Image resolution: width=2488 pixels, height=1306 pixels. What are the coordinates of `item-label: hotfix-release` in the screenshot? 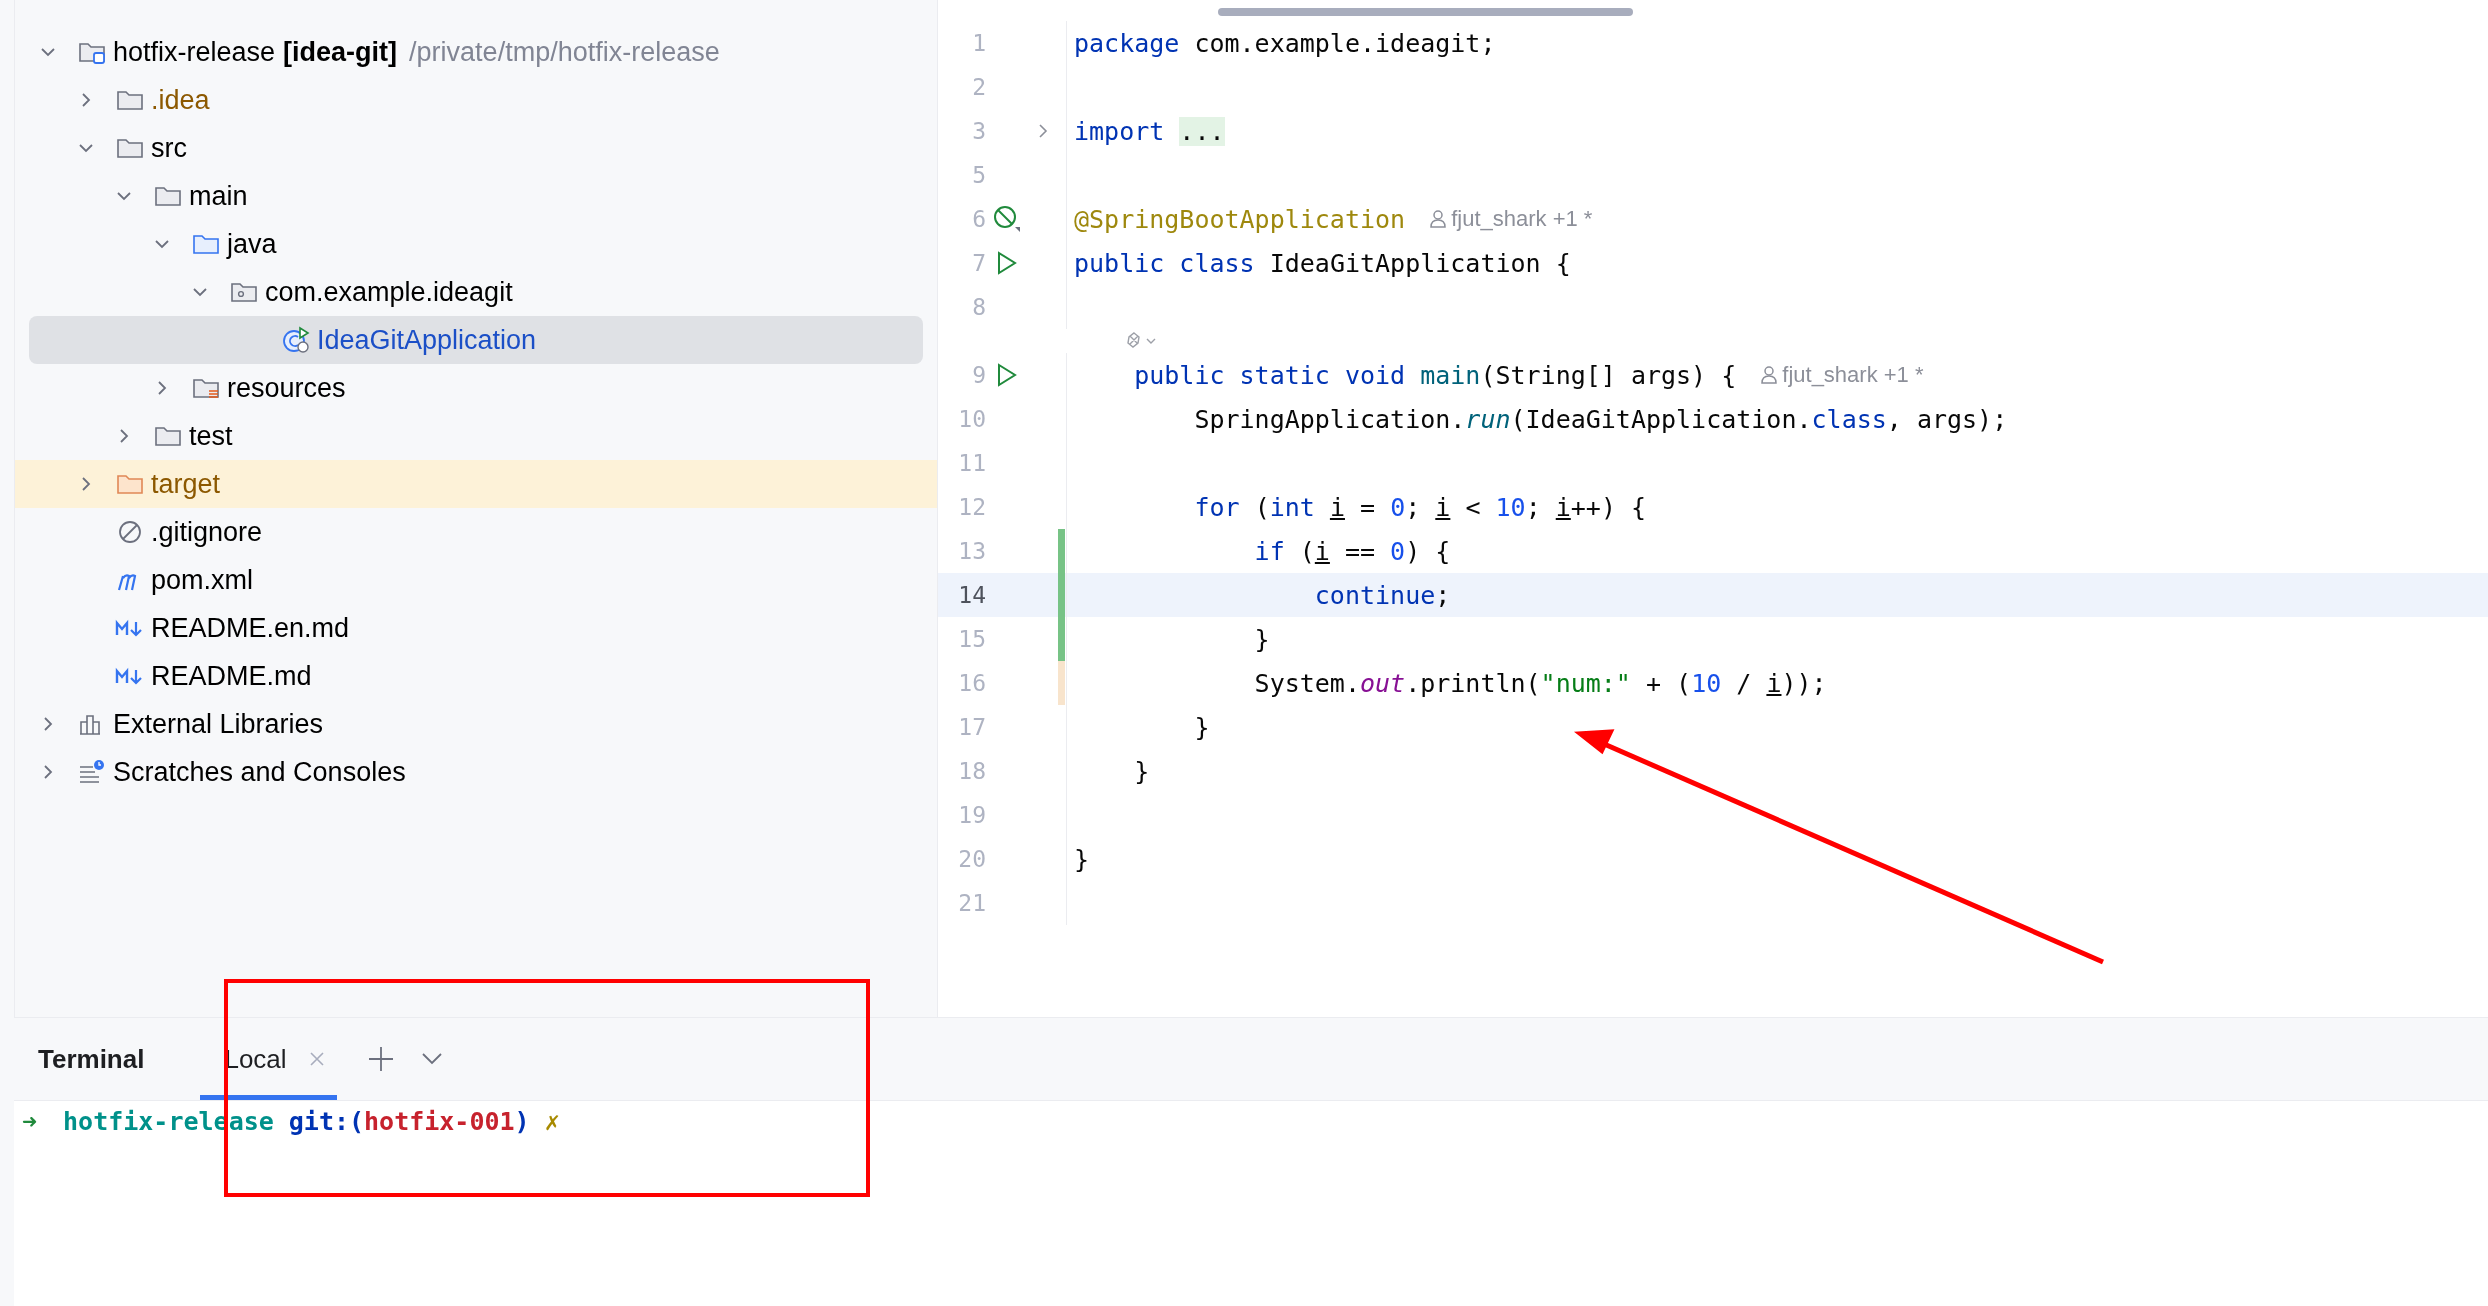 It's located at (194, 52).